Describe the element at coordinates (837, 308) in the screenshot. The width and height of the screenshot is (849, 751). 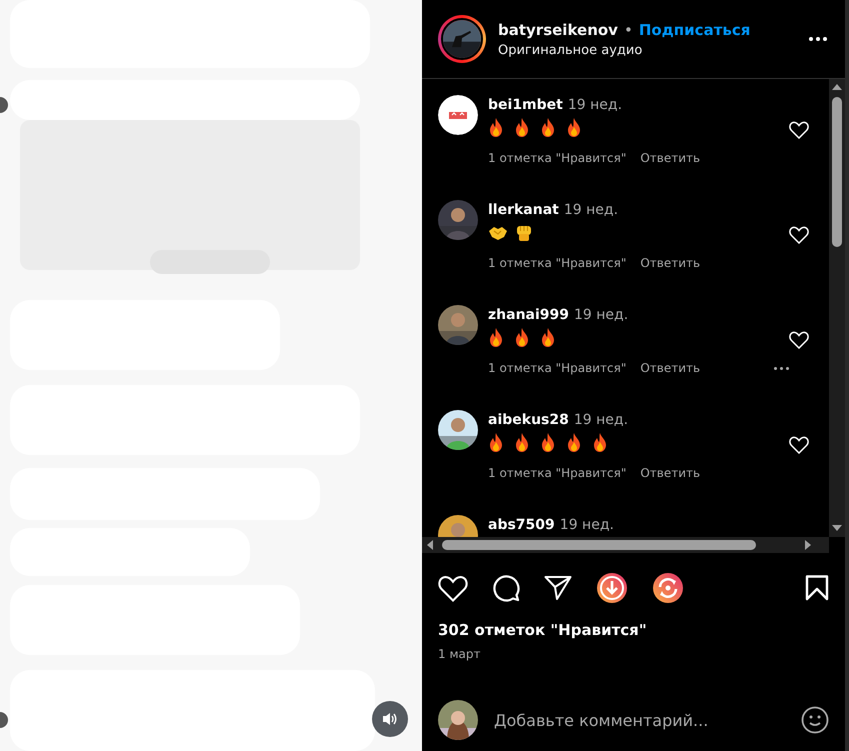
I see `vertical-scrollbar` at that location.